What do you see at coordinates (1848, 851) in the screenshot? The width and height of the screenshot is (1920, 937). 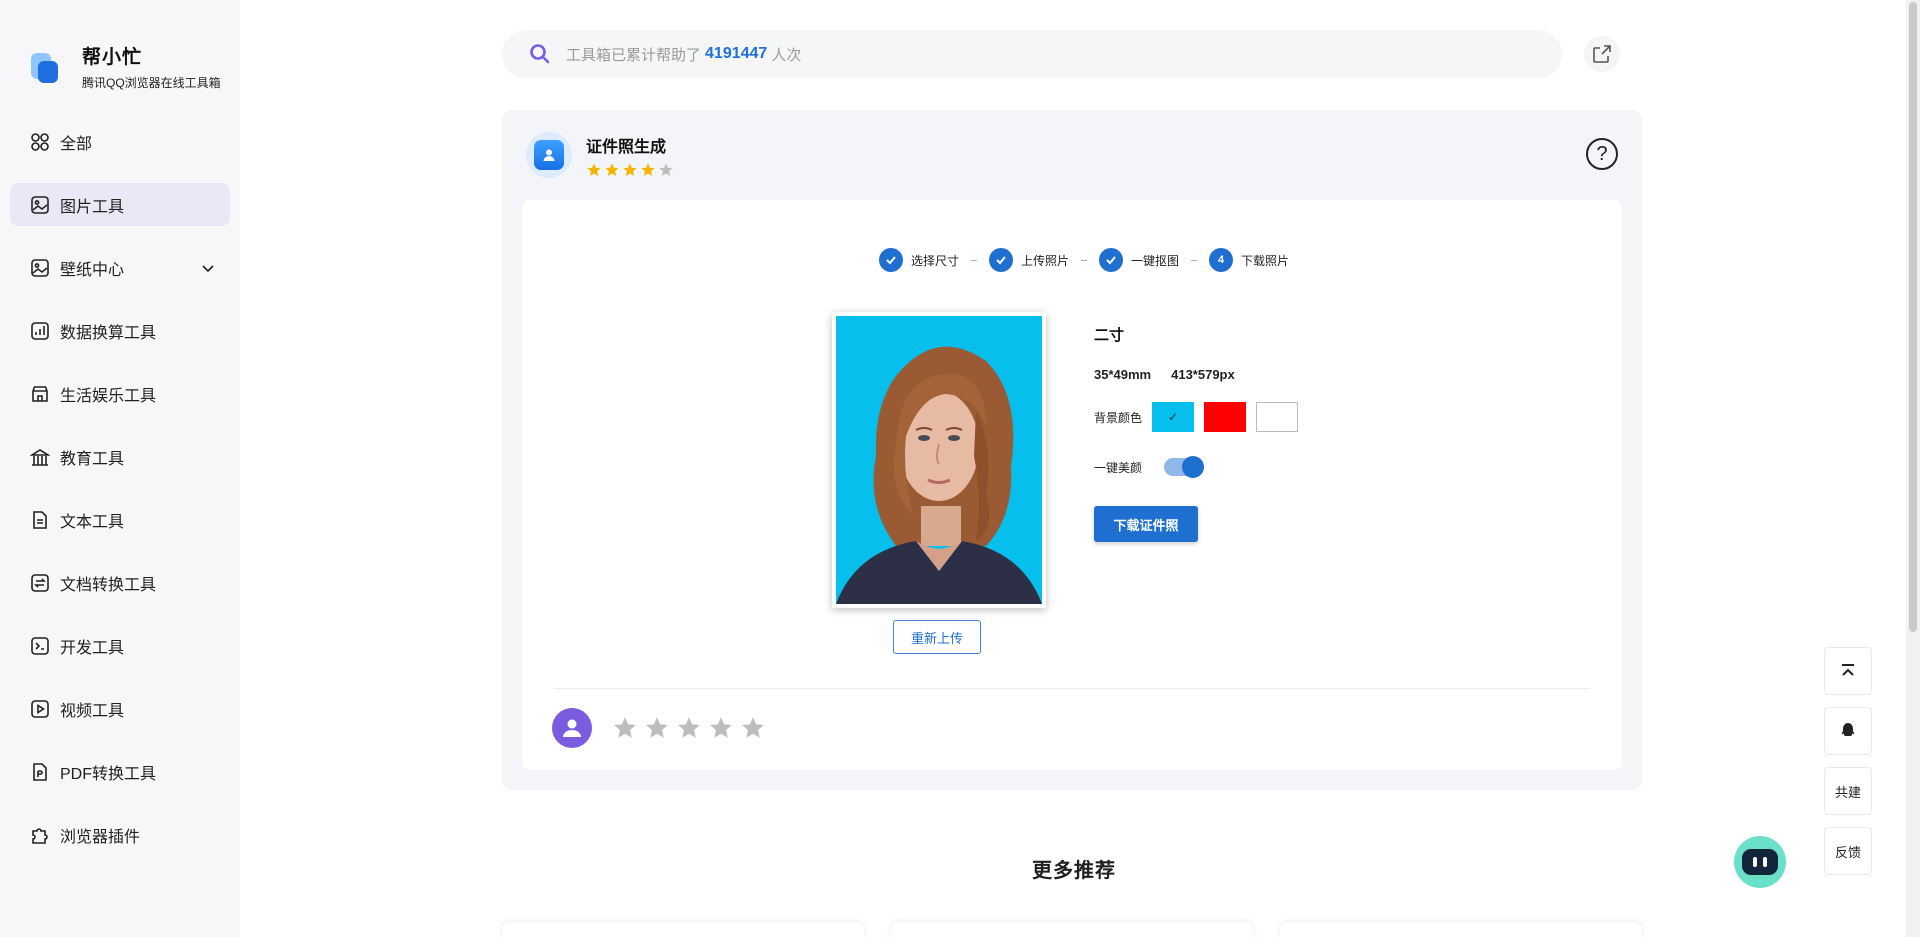 I see `feedback-button: 反馈` at bounding box center [1848, 851].